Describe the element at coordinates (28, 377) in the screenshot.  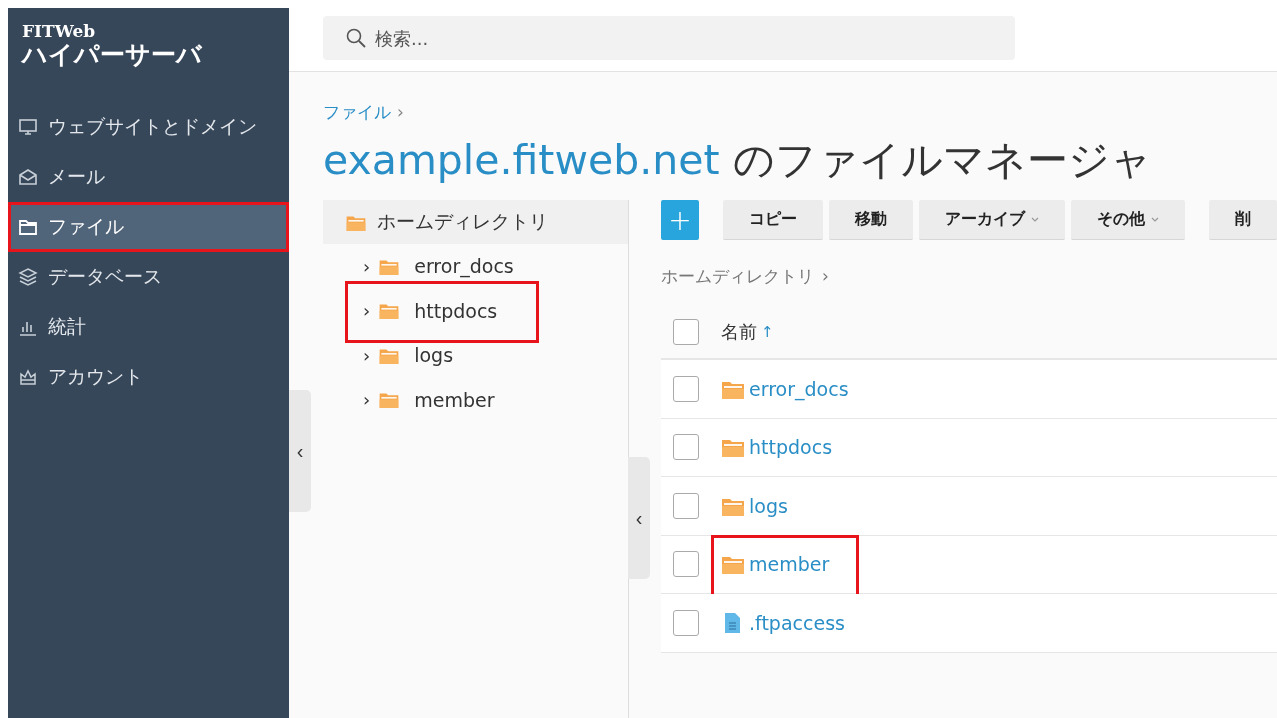
I see `crown-icon` at that location.